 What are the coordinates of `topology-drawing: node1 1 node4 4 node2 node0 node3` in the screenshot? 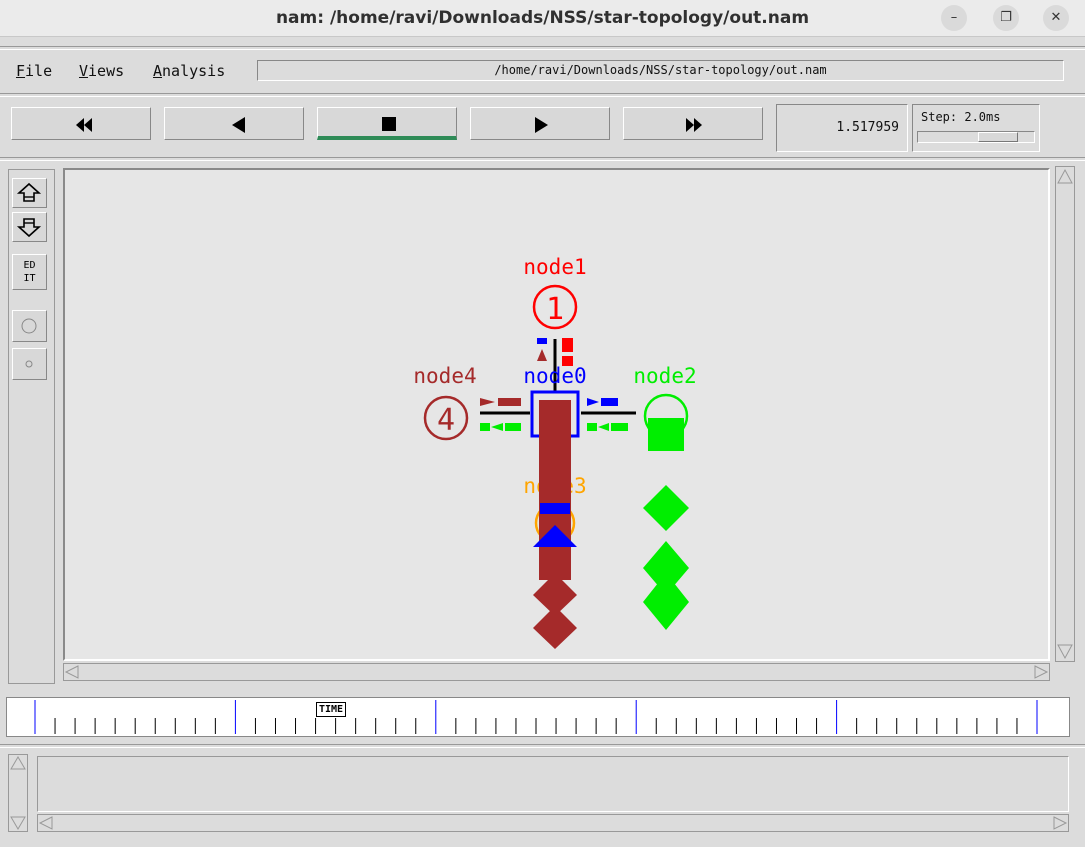 It's located at (555, 452).